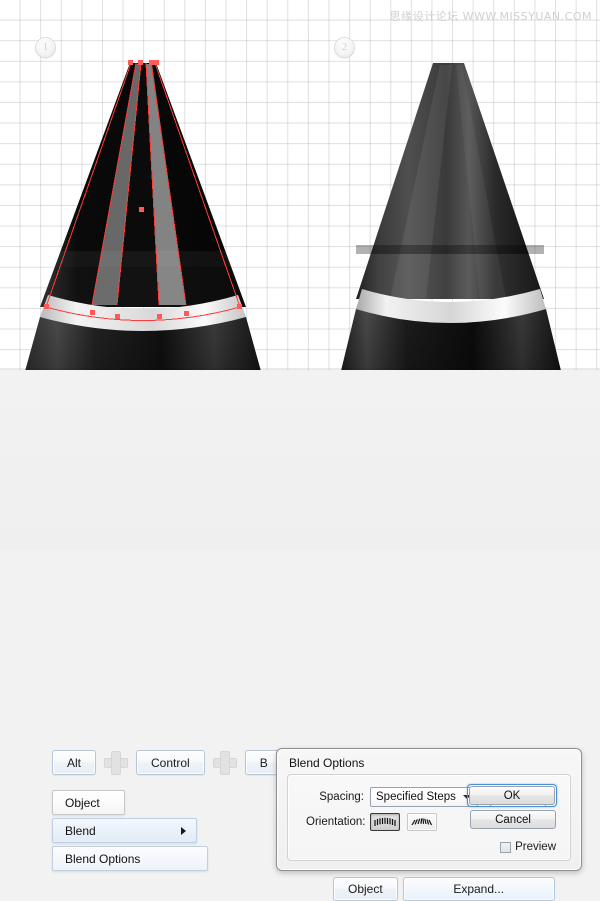 Image resolution: width=600 pixels, height=901 pixels. What do you see at coordinates (365, 889) in the screenshot?
I see `button-object: Object` at bounding box center [365, 889].